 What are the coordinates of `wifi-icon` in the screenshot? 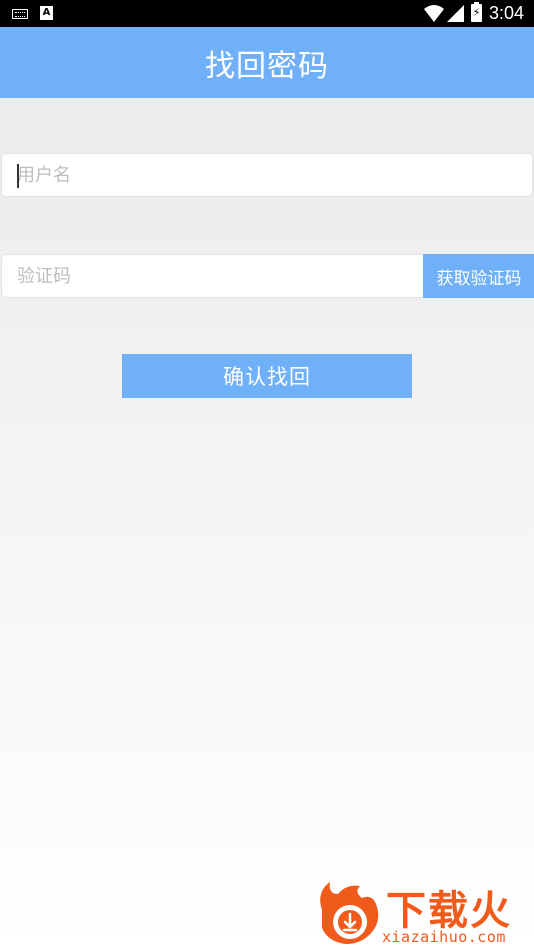 It's located at (434, 13).